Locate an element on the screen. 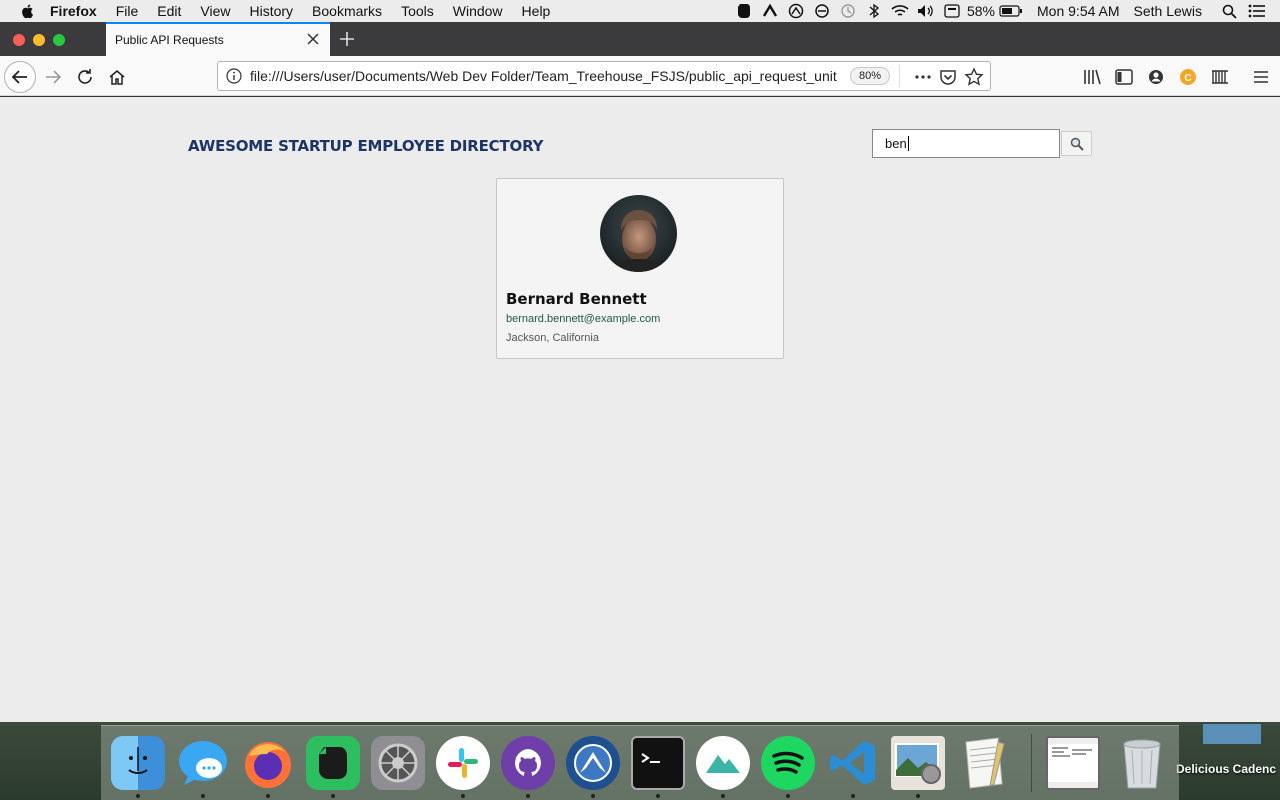  site-info-icon is located at coordinates (234, 76).